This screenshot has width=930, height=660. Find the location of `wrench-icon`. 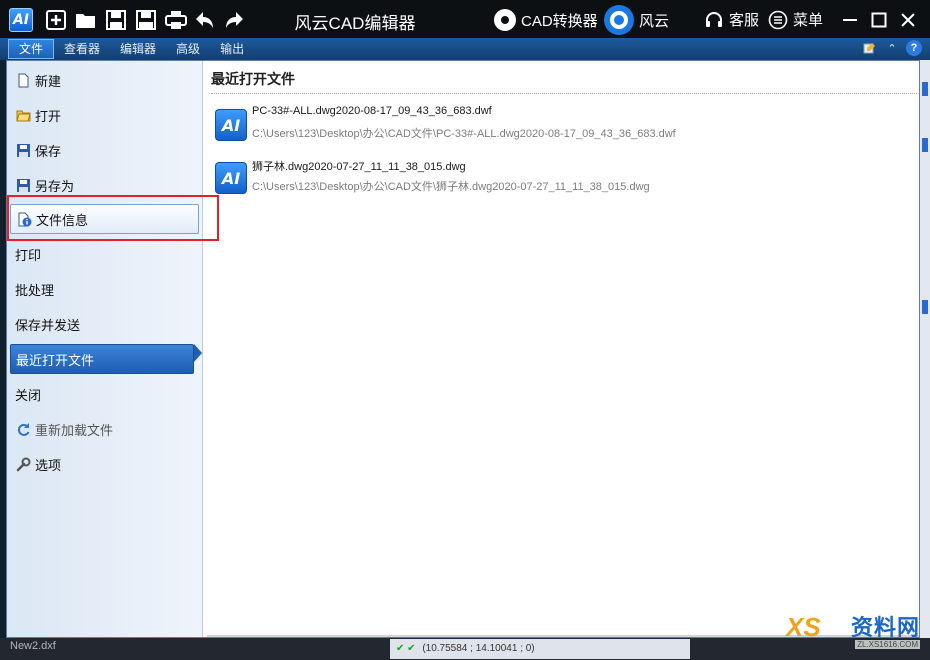

wrench-icon is located at coordinates (23, 464).